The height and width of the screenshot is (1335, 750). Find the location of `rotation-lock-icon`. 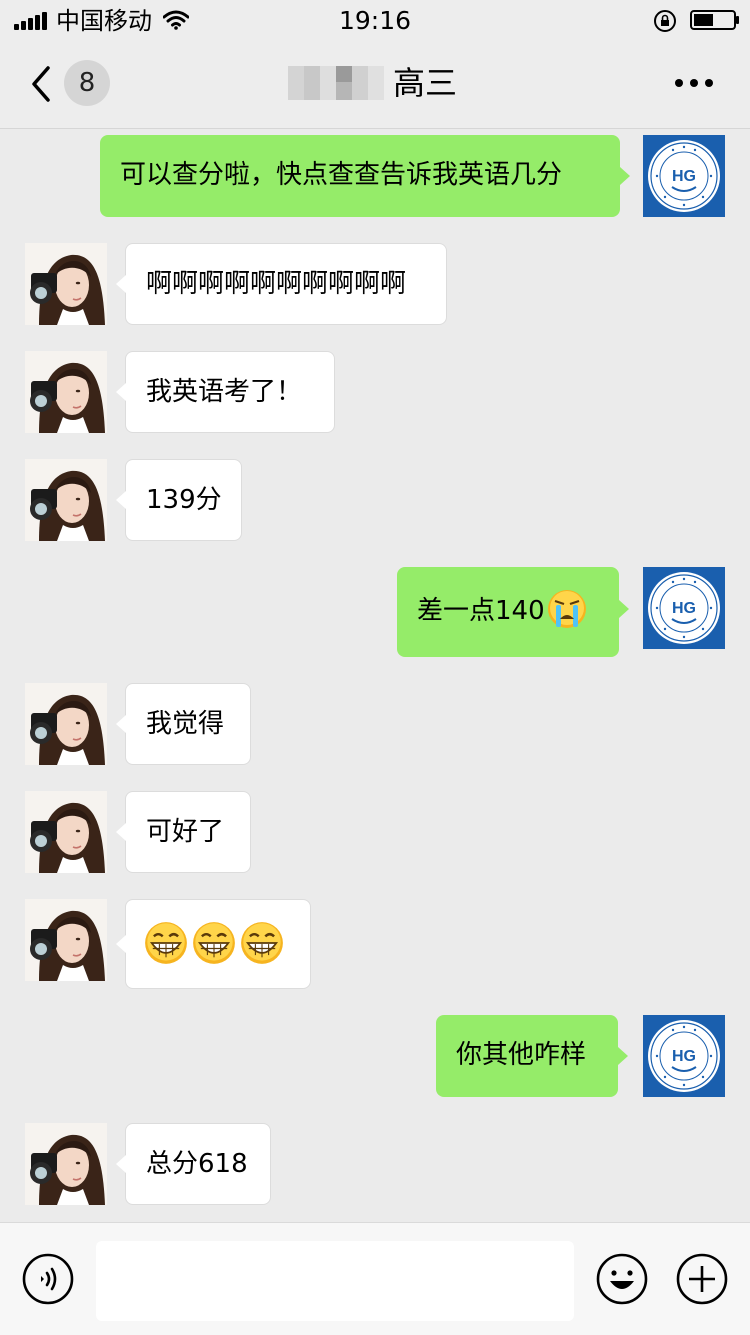

rotation-lock-icon is located at coordinates (665, 21).